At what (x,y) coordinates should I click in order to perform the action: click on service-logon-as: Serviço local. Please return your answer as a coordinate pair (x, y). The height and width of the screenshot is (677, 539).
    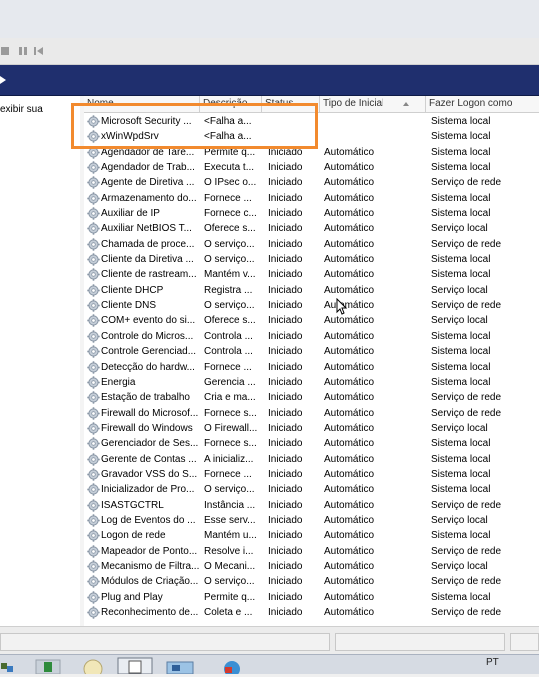
    Looking at the image, I should click on (459, 321).